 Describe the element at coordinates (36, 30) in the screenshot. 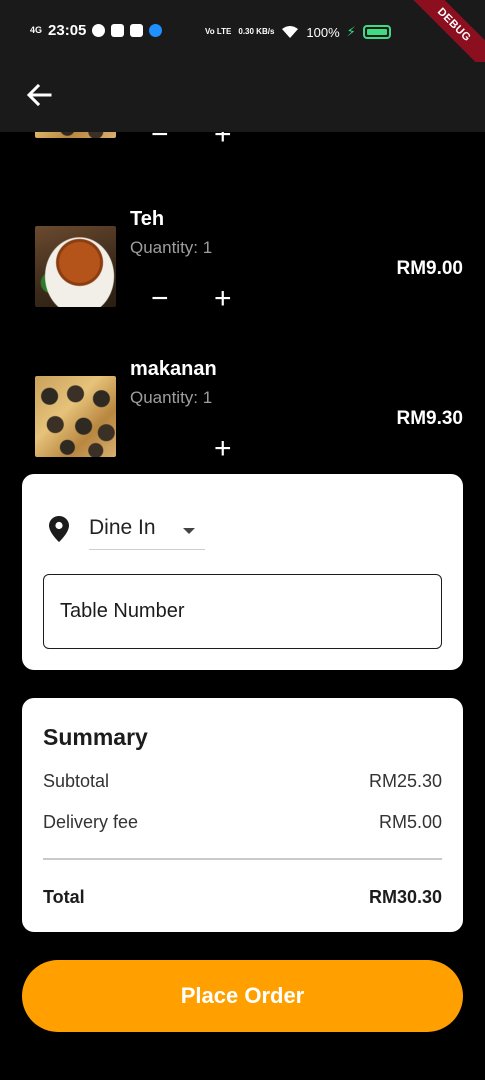

I see `network-indicator: 4G` at that location.